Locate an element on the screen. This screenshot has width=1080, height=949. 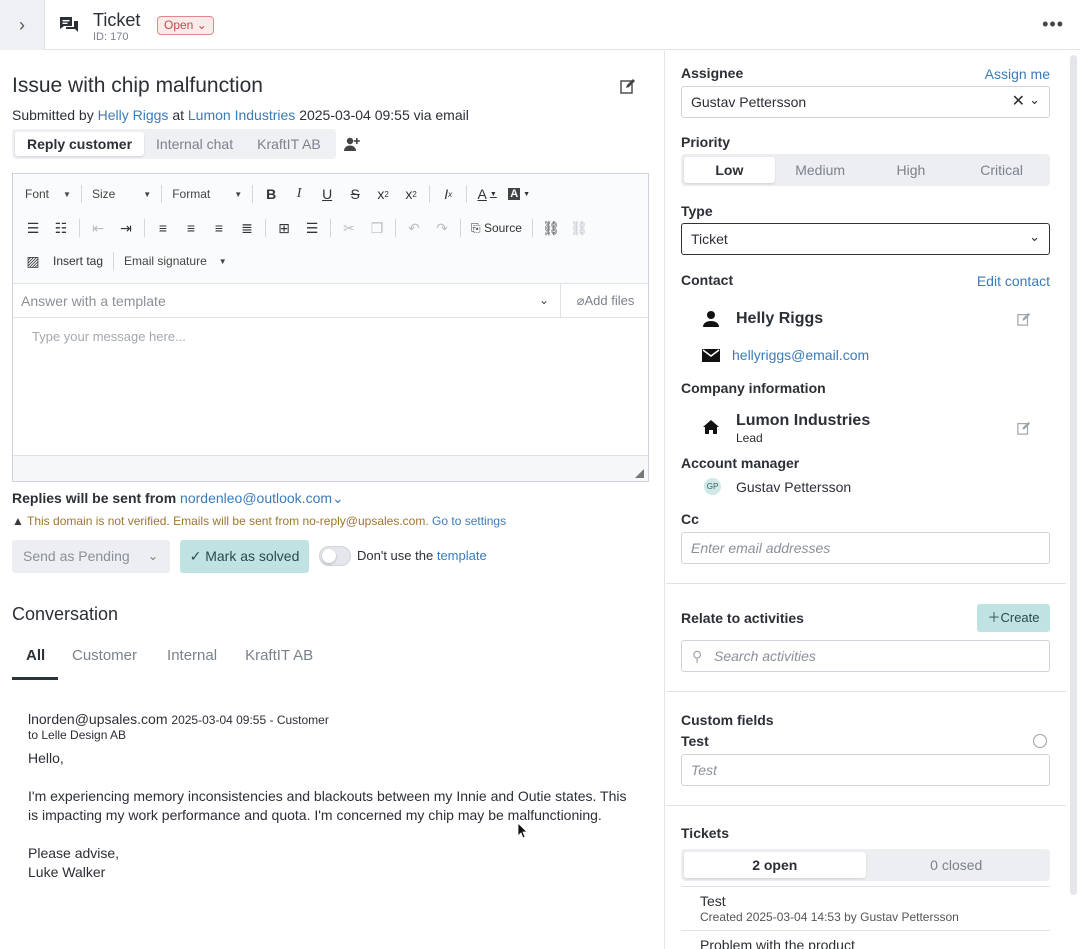
font-dropdown: Font ▼ is located at coordinates (48, 194).